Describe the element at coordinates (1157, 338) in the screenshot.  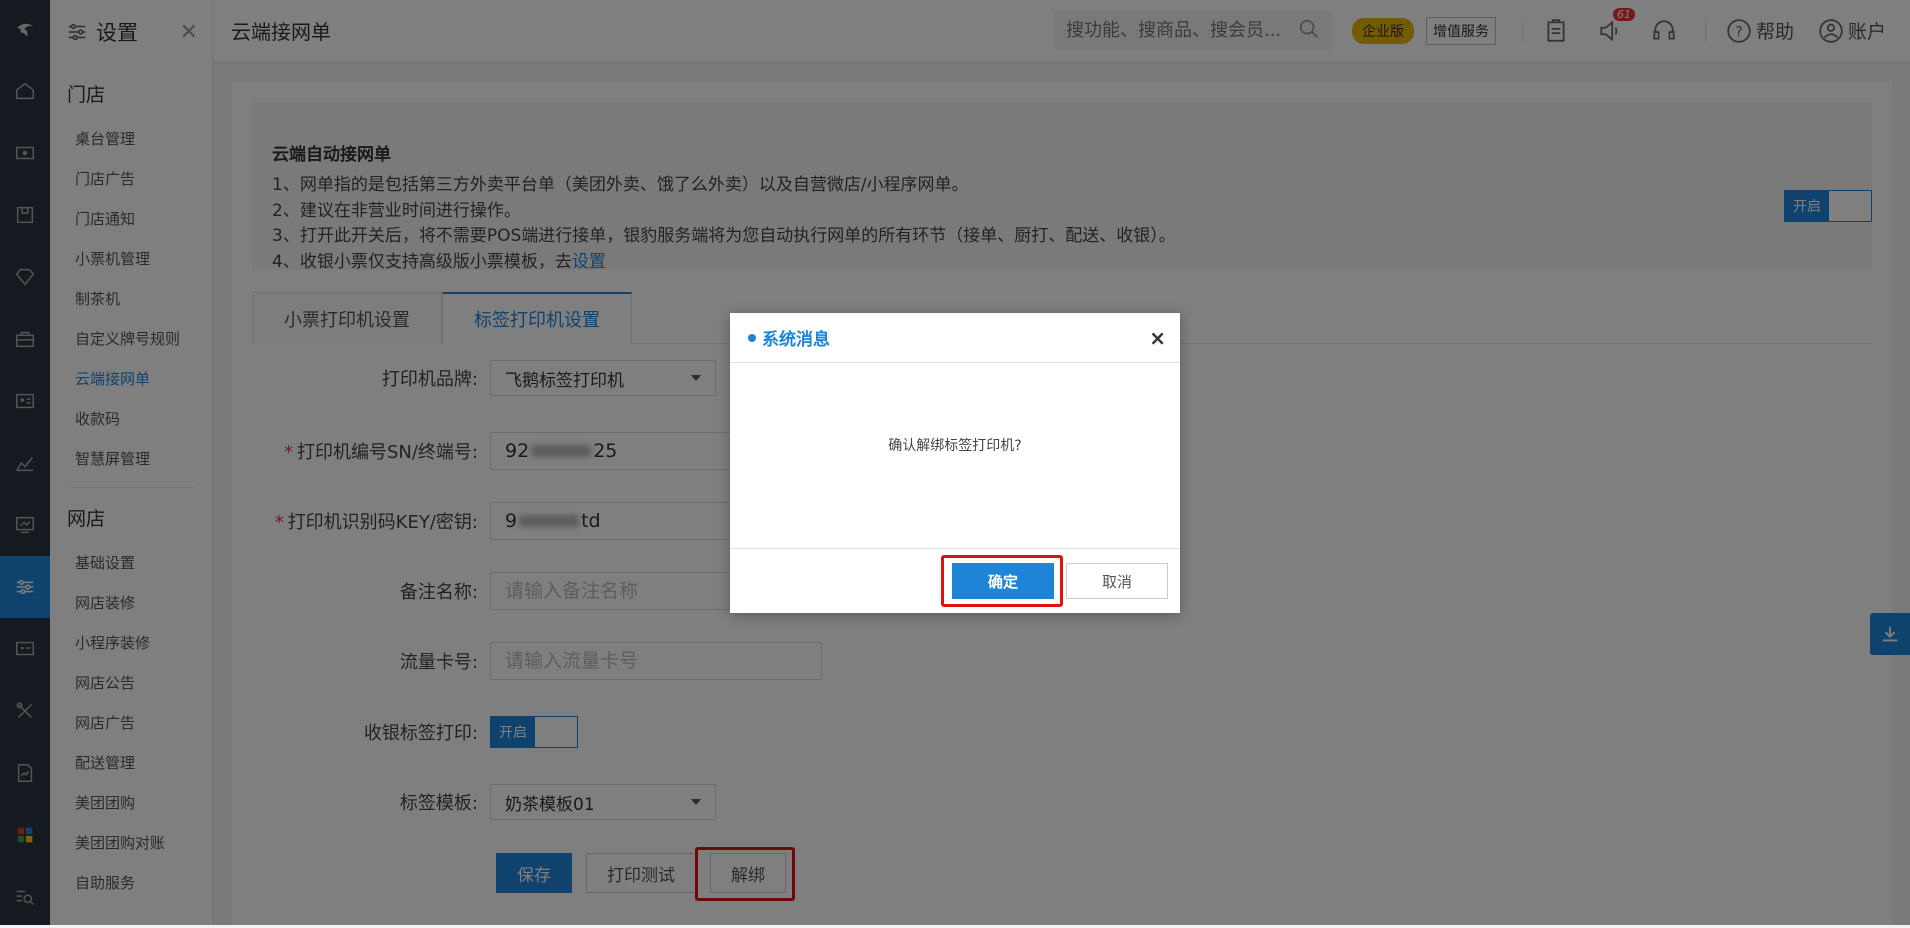
I see `close-icon: ×` at that location.